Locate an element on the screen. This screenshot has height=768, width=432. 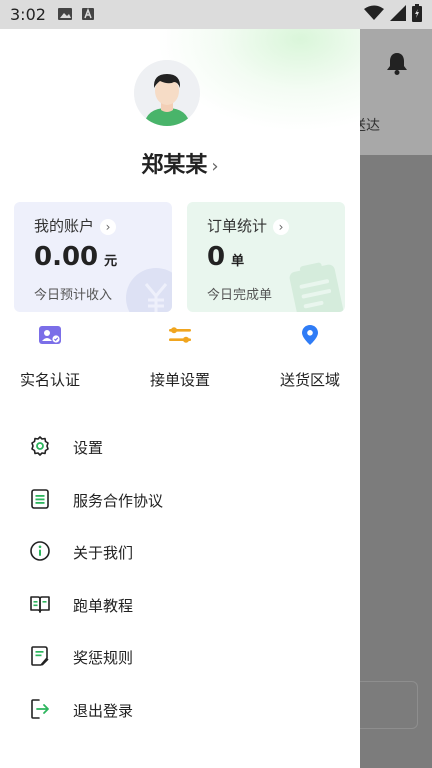
clipboard-watermark-icon is located at coordinates (316, 287).